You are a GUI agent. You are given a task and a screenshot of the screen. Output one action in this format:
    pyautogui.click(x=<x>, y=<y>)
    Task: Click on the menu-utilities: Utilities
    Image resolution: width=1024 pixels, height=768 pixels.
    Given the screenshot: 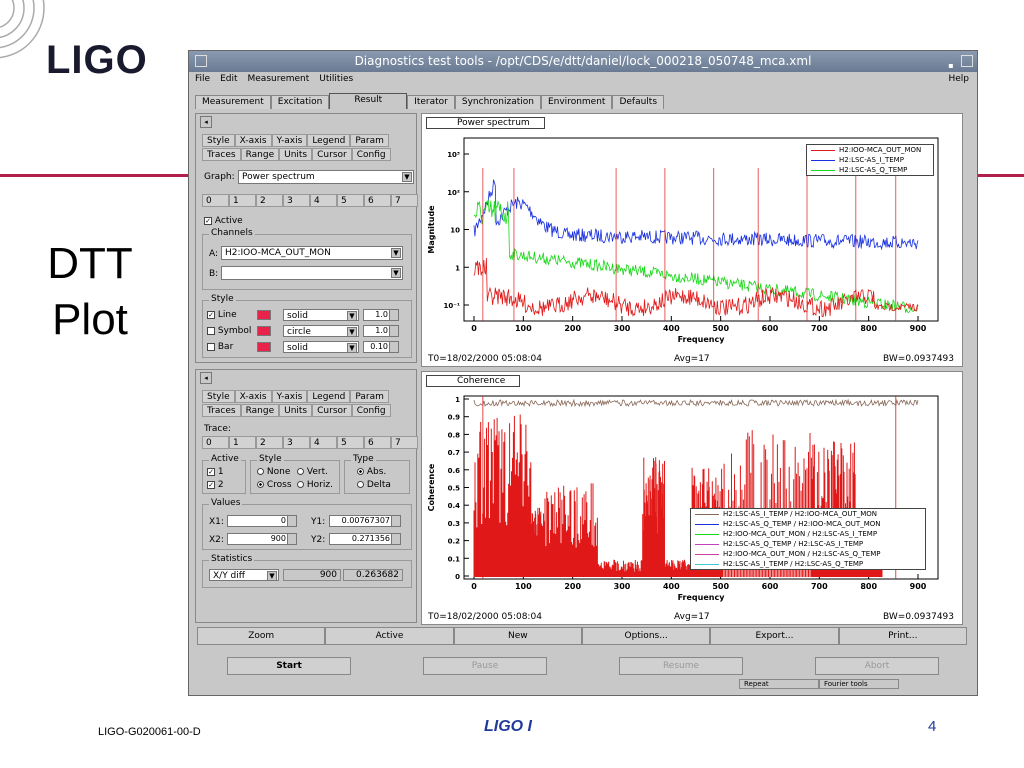 What is the action you would take?
    pyautogui.click(x=336, y=79)
    